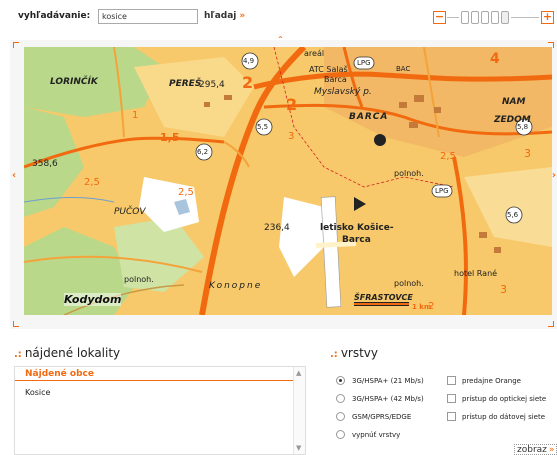  I want to click on route-marker-3: 6,2, so click(203, 152).